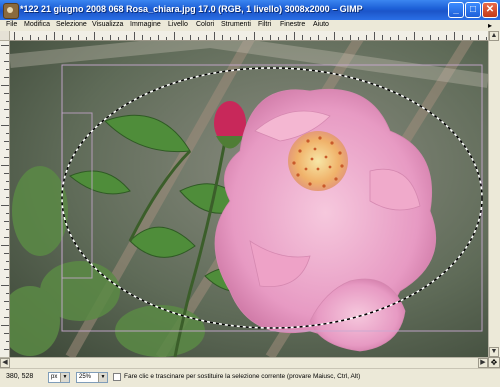  I want to click on menu-livello: Livello, so click(178, 24).